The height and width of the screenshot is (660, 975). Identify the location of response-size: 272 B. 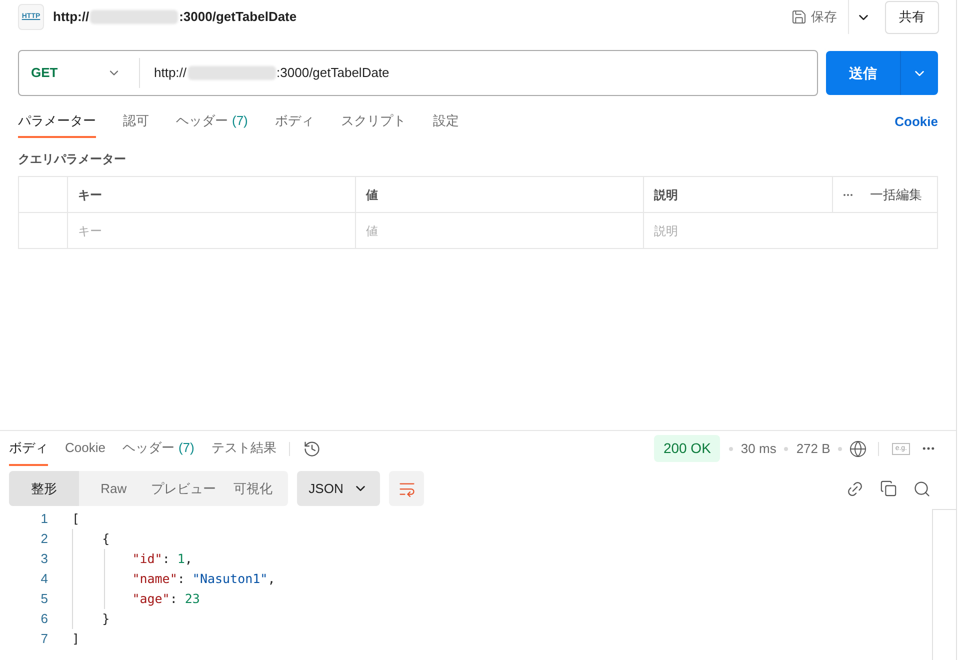
(813, 449).